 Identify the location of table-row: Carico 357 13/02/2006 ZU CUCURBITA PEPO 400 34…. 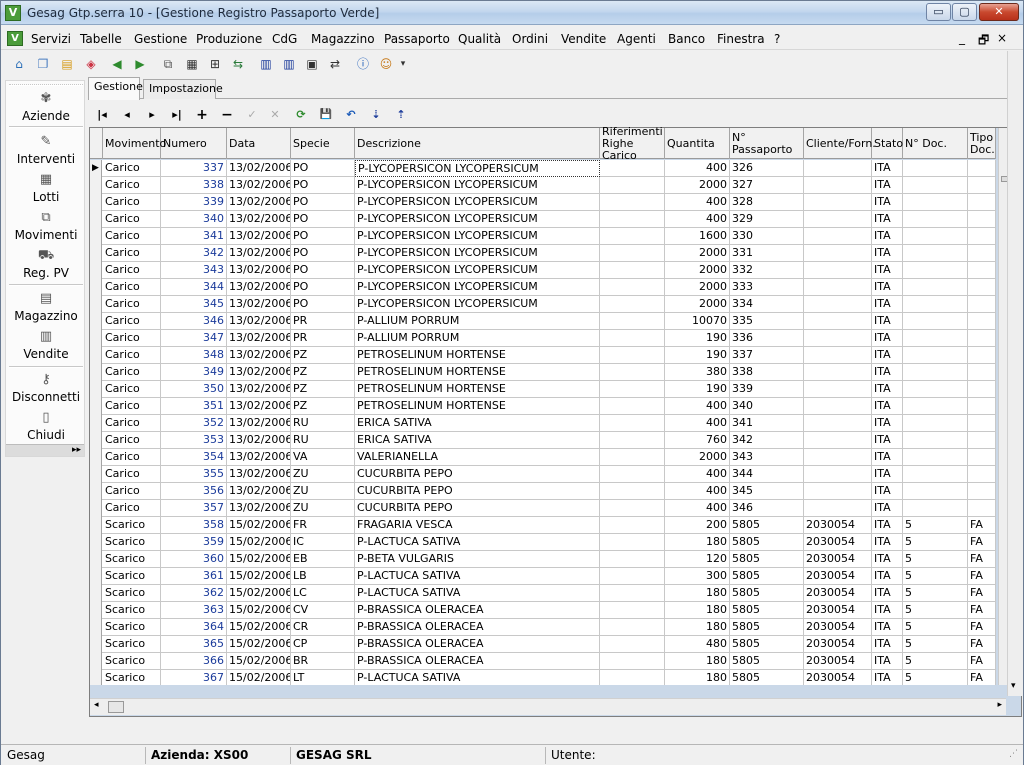
(543, 508).